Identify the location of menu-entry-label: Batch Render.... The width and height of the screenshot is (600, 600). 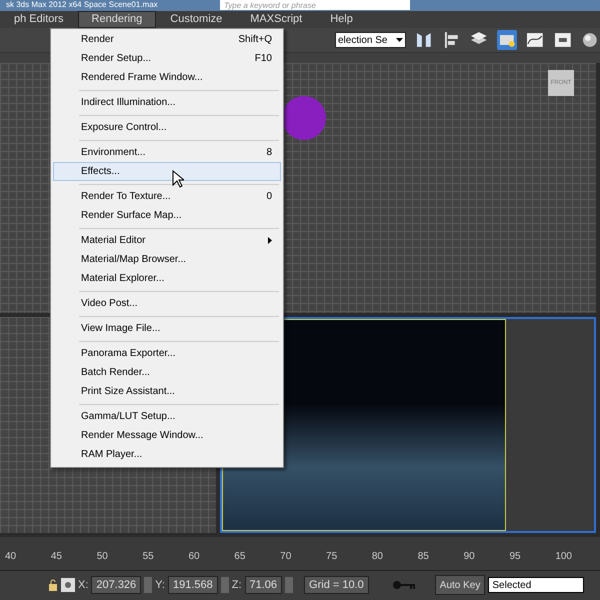
(115, 373).